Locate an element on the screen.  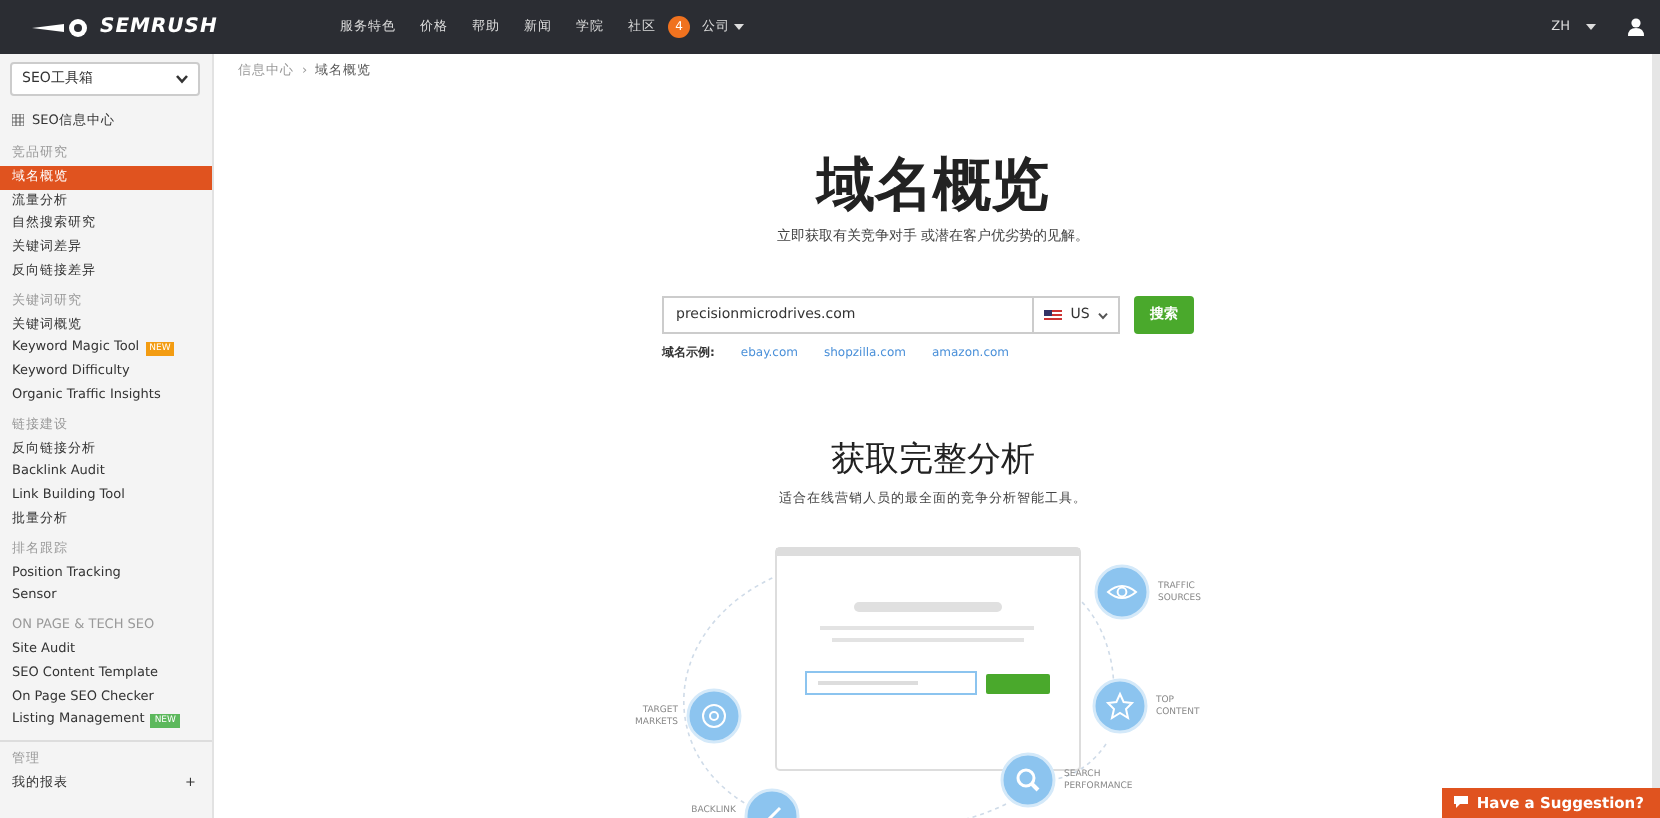
search-icon is located at coordinates (1027, 779).